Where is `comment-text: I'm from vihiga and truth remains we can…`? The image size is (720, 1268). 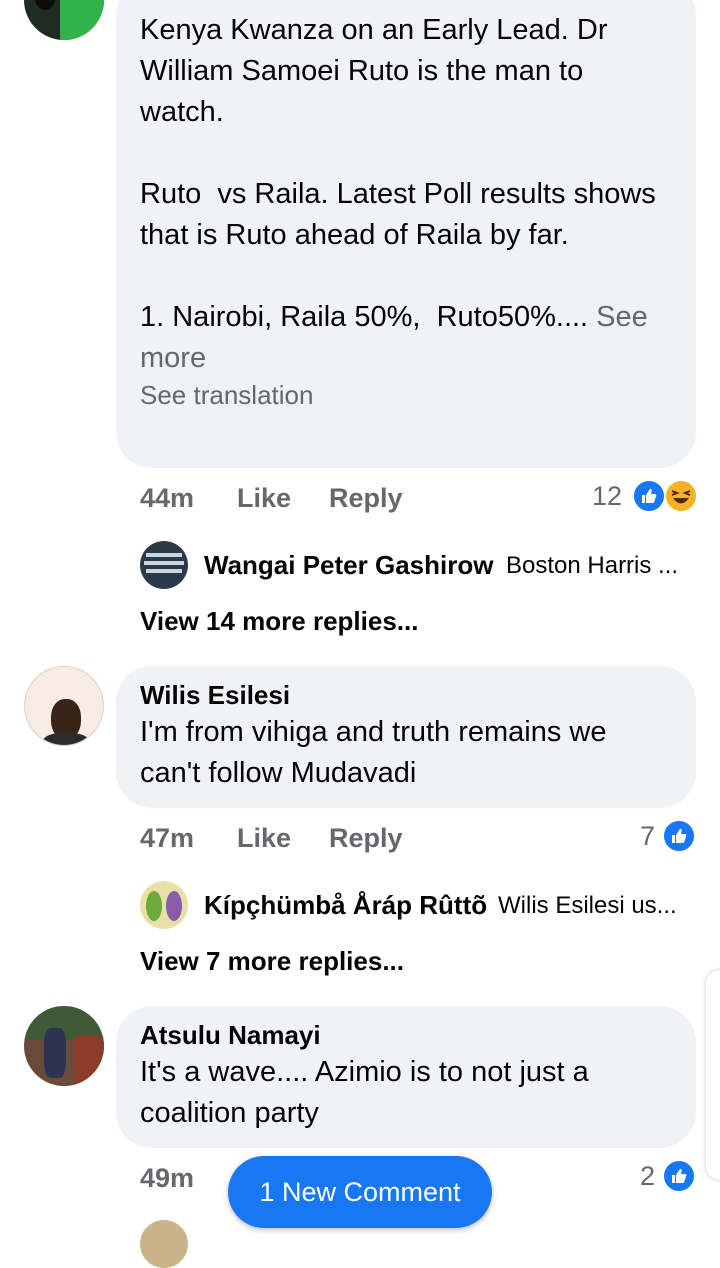
comment-text: I'm from vihiga and truth remains we can… is located at coordinates (377, 752).